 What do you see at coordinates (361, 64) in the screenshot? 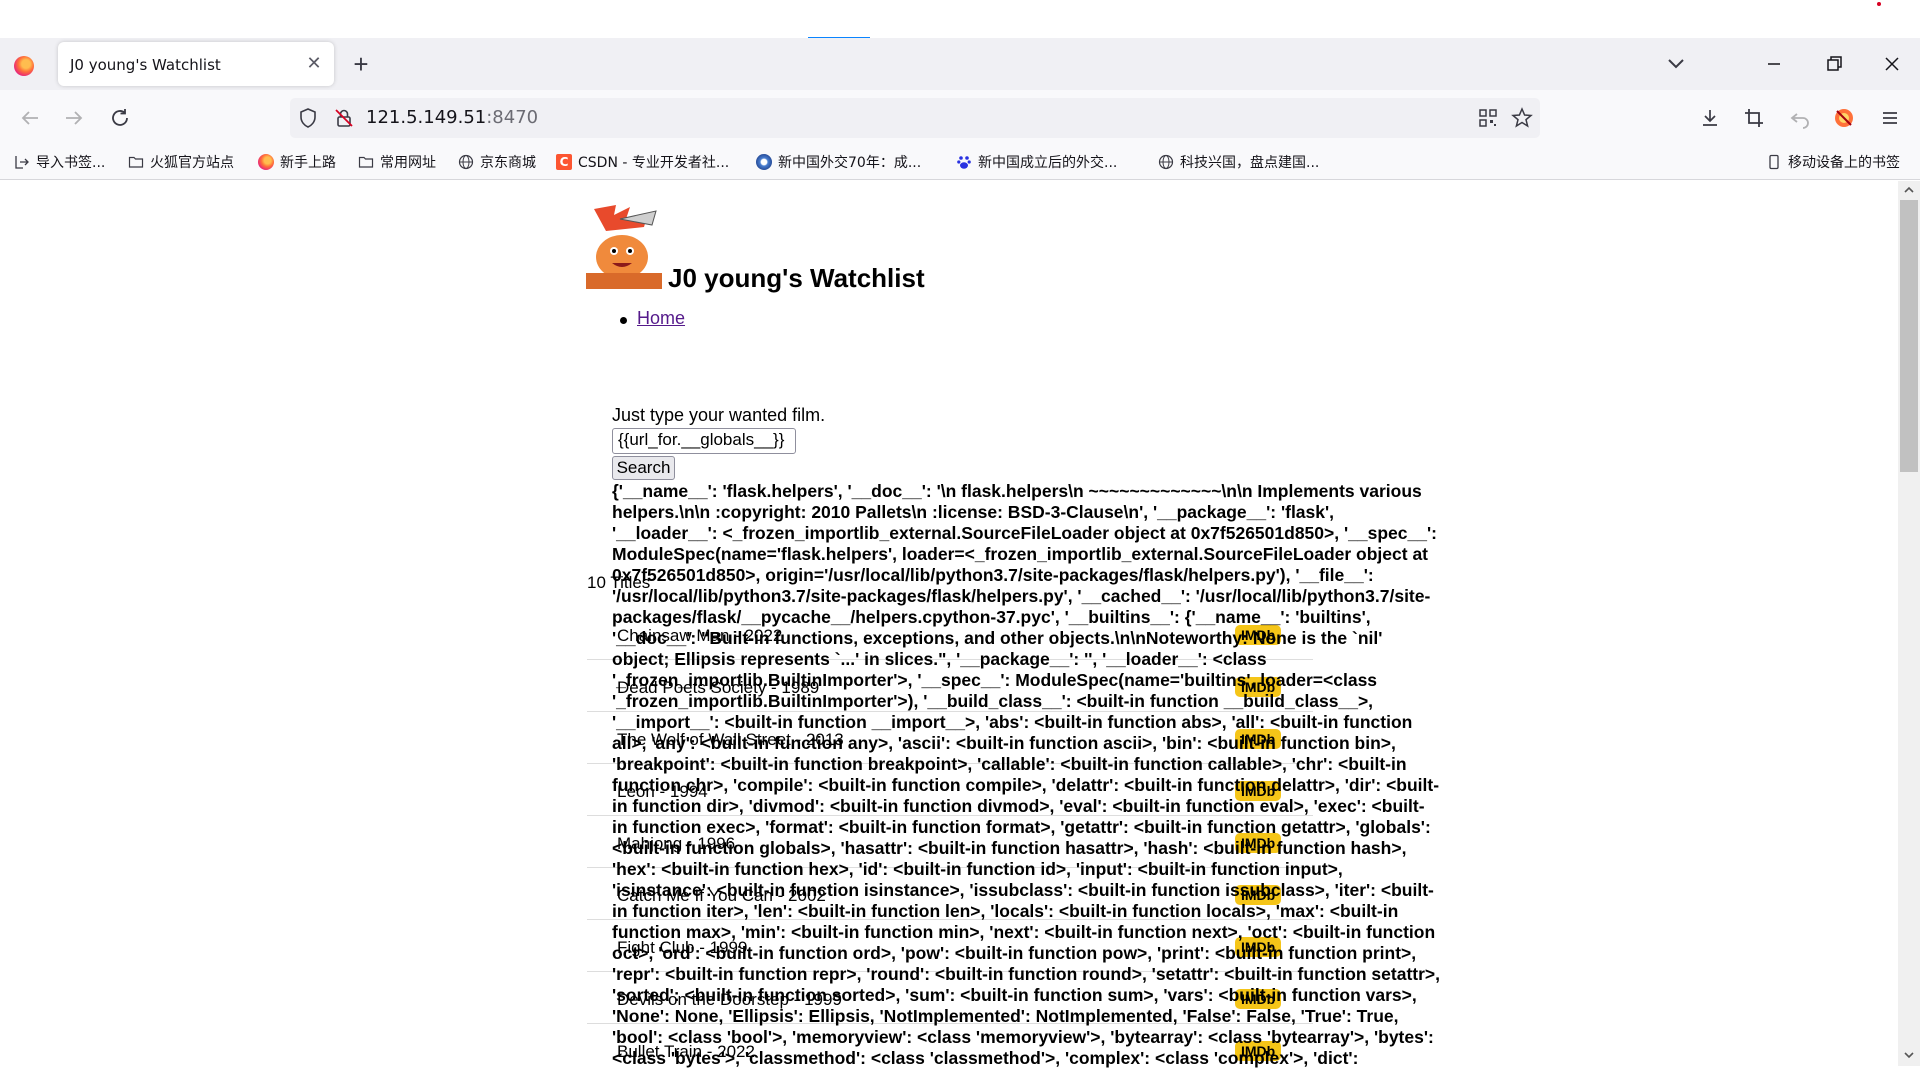
I see `new-tab-button: +` at bounding box center [361, 64].